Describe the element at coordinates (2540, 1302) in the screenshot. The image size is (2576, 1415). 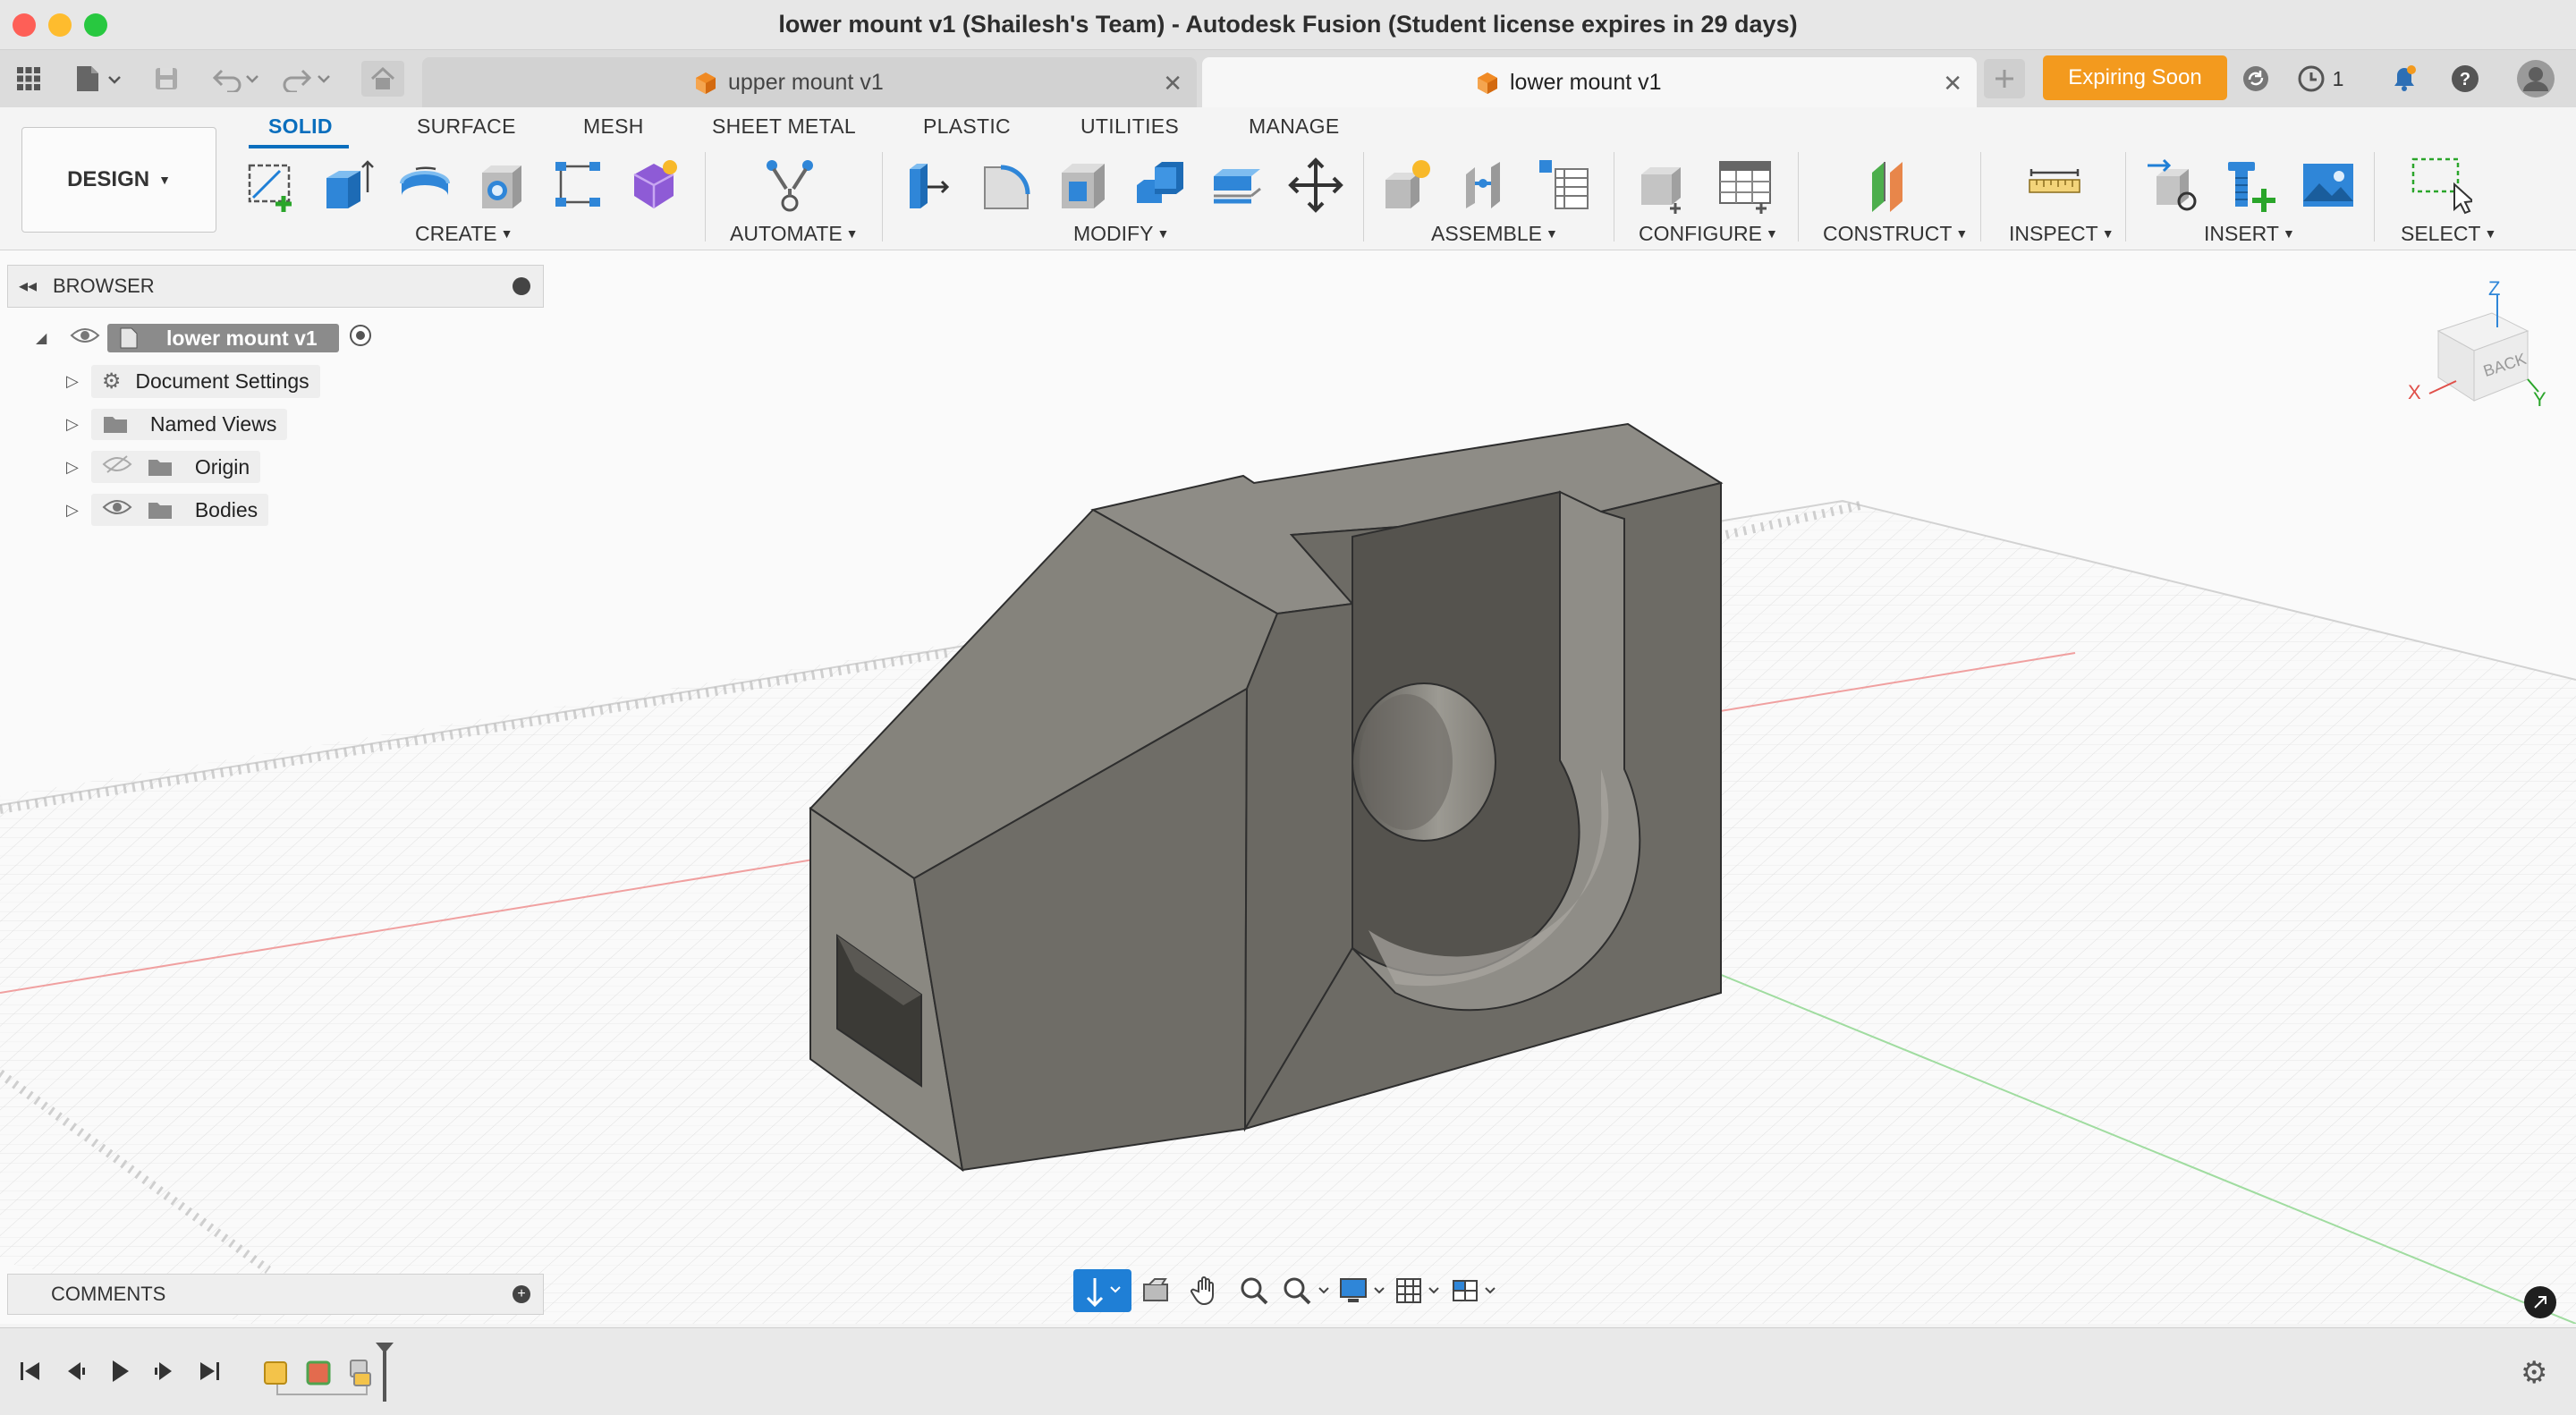
I see `expand-corner-icon` at that location.